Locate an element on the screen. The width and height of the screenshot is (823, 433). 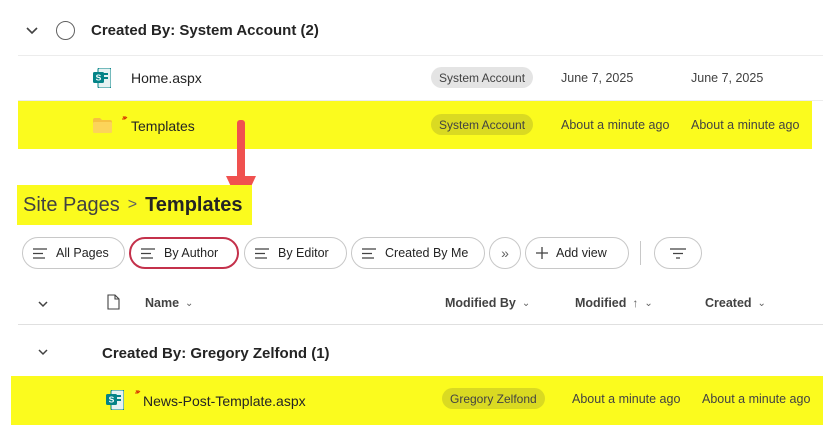
group-title: Created By: Gregory Zelfond (1) is located at coordinates (216, 353).